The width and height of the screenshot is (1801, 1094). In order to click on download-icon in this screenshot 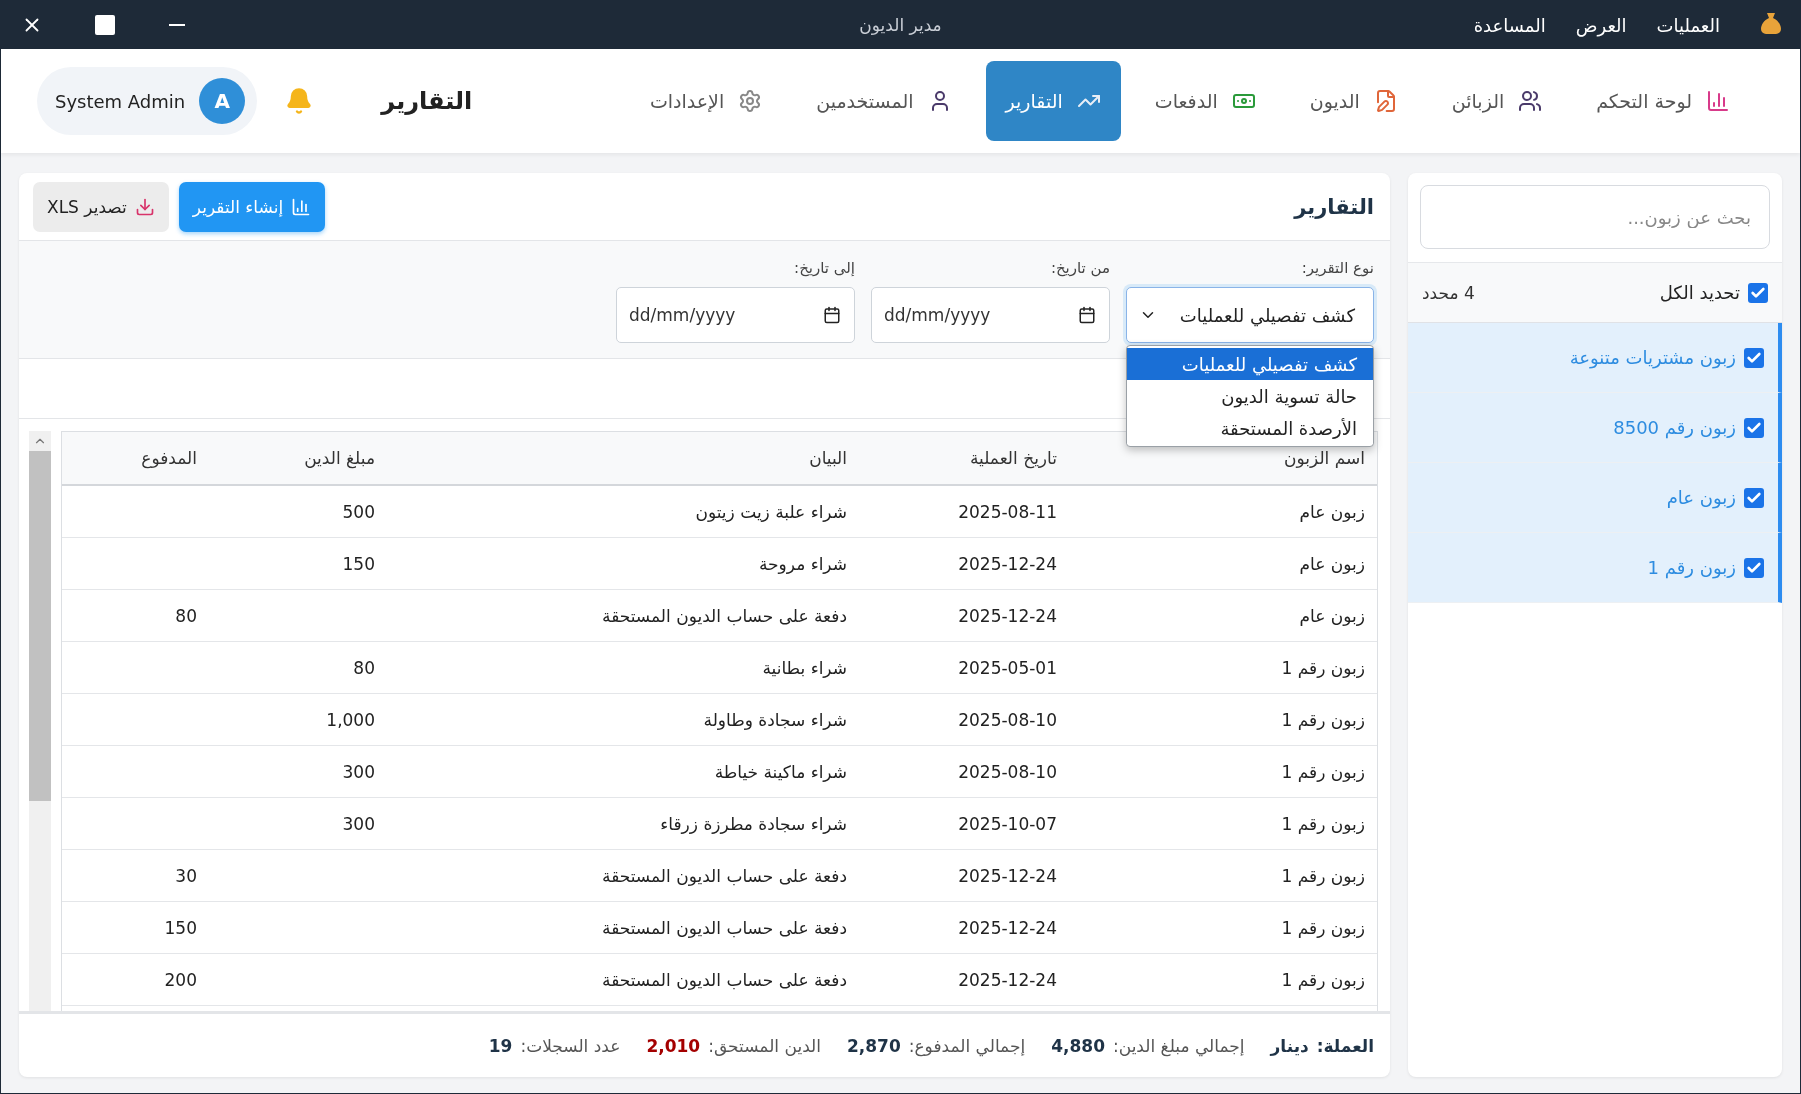, I will do `click(144, 206)`.